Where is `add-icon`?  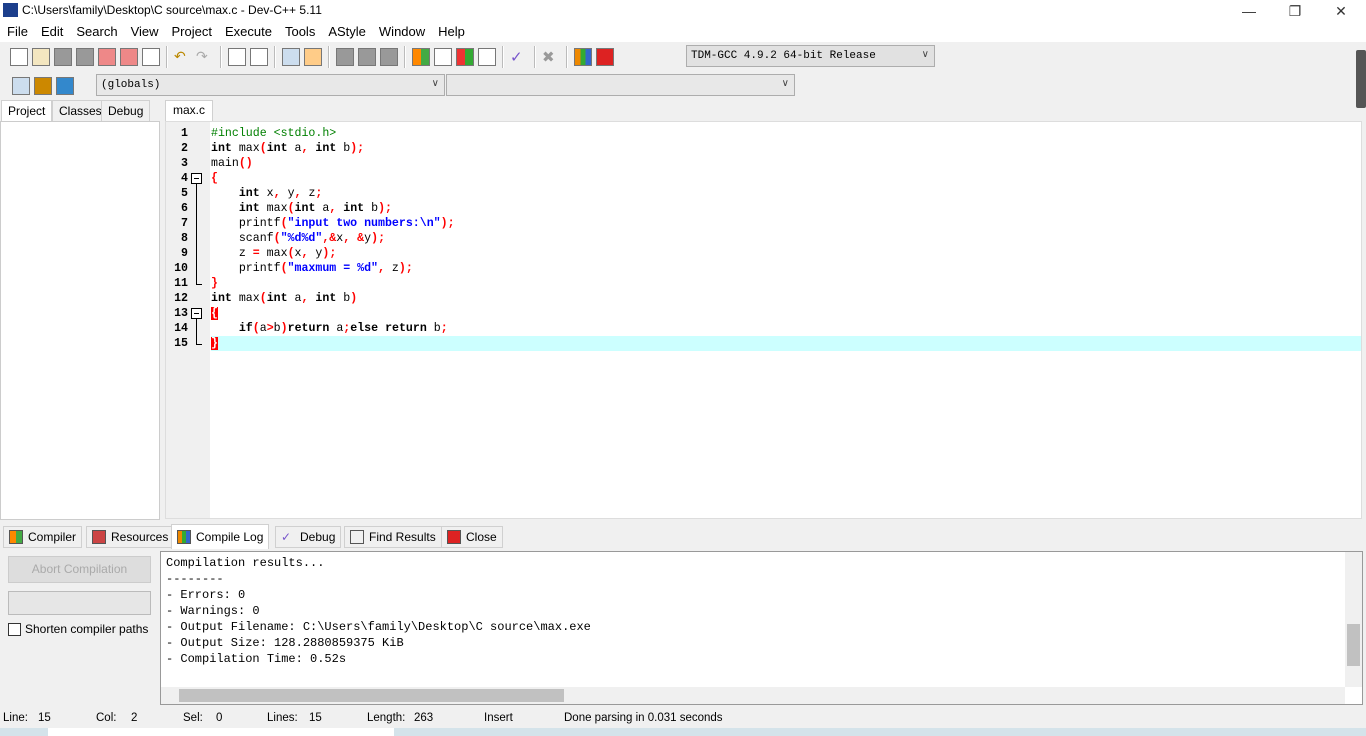
add-icon is located at coordinates (43, 86).